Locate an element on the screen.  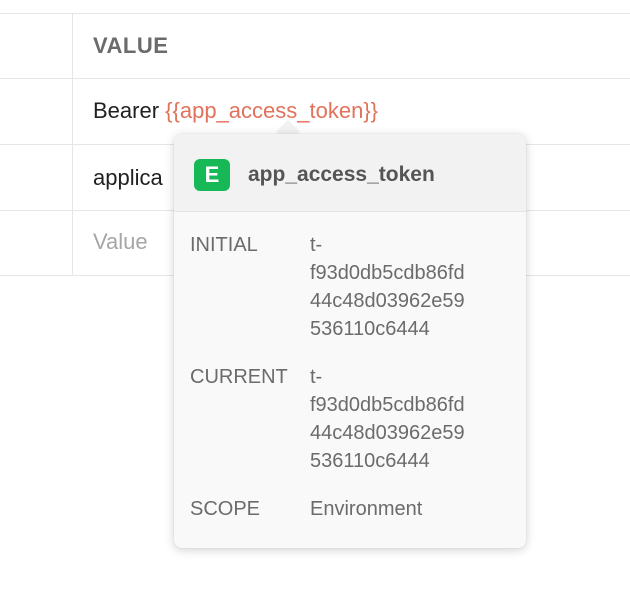
scope-value: Environment is located at coordinates (366, 509).